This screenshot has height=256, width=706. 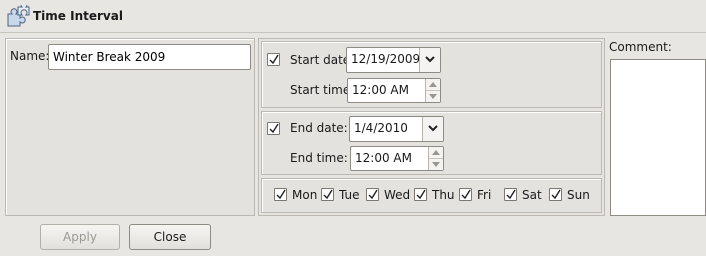 I want to click on end-date-checkbox, so click(x=273, y=128).